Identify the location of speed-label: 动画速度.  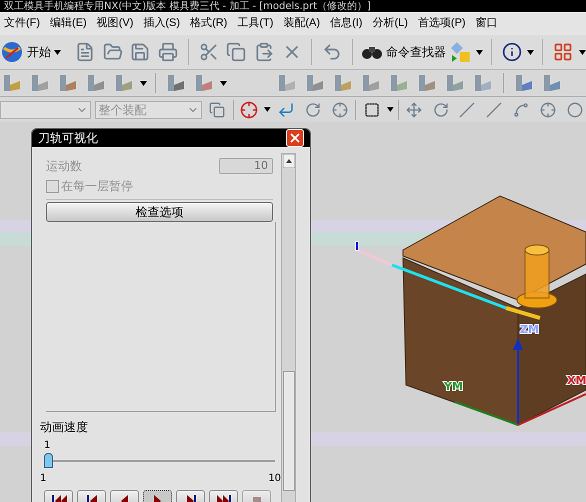
(64, 427).